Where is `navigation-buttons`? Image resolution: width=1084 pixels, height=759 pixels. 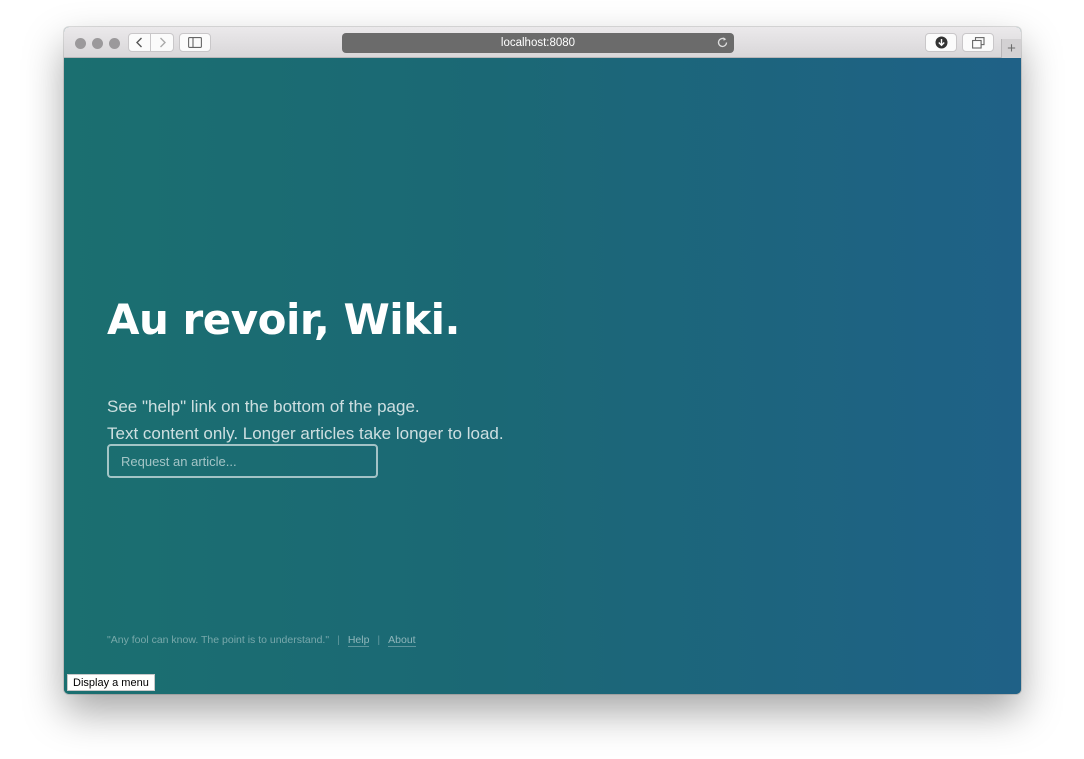 navigation-buttons is located at coordinates (151, 42).